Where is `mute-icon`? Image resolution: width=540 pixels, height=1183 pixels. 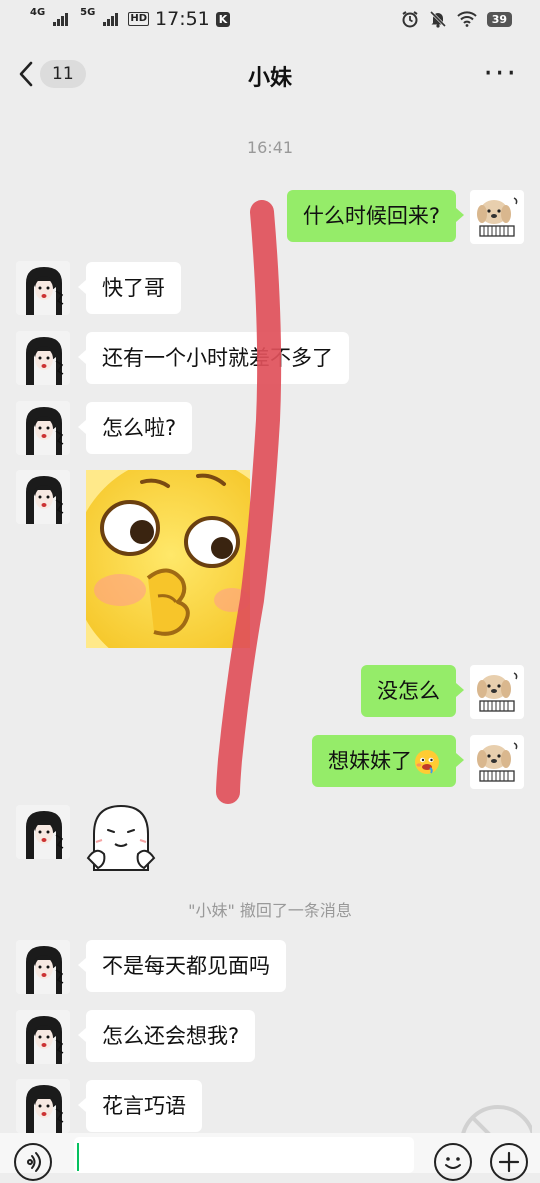 mute-icon is located at coordinates (437, 19).